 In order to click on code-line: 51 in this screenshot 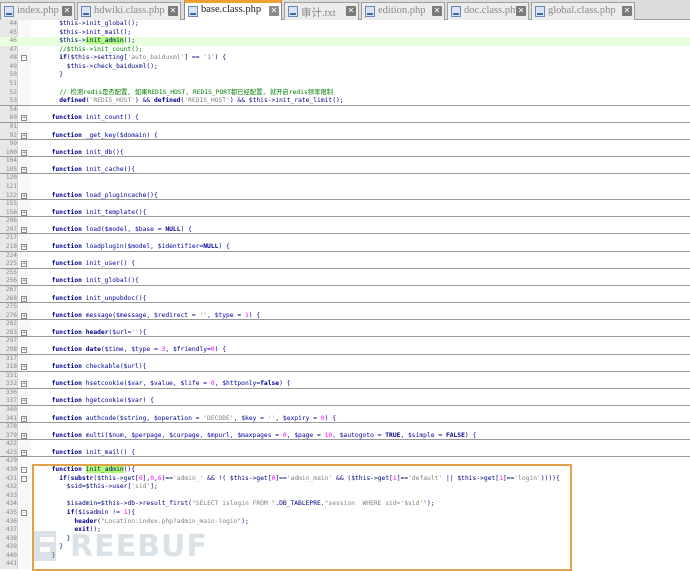, I will do `click(345, 84)`.